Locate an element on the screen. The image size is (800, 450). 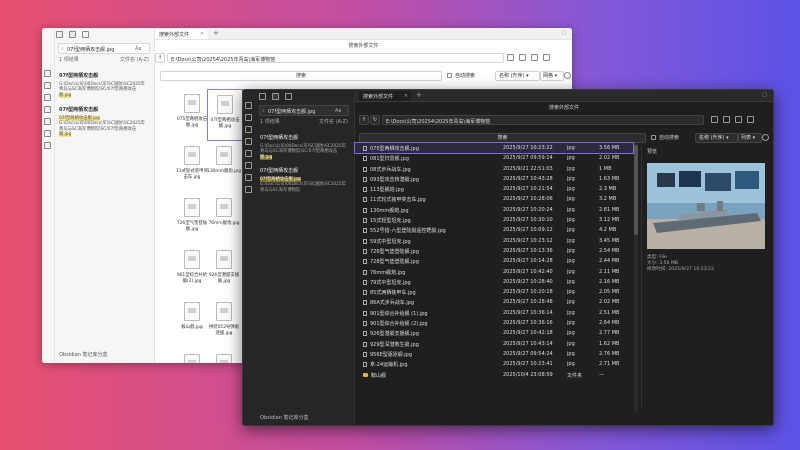
file-row: 113型舰炮.jpg 2025/9/27 10:21:54 jpg 2.3 MB is located at coordinates (494, 189).